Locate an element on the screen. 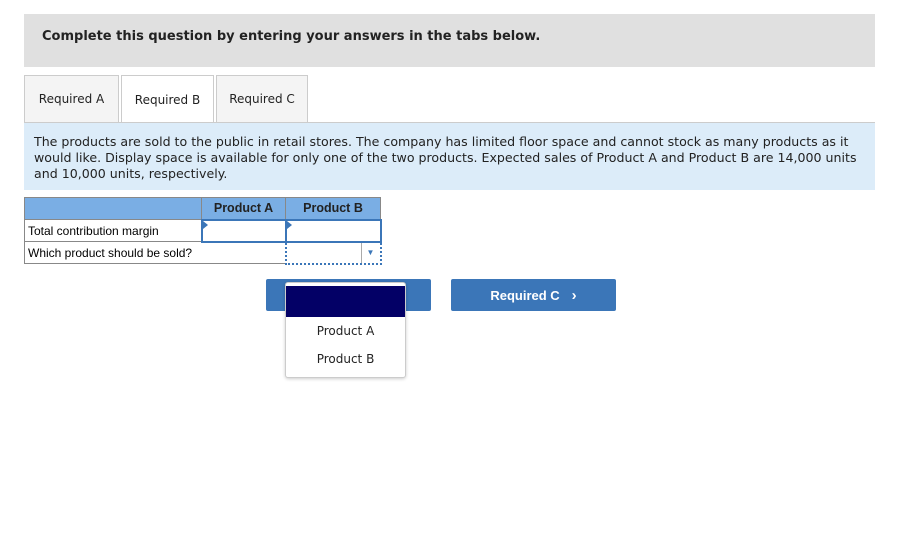 This screenshot has width=923, height=542. dropdown-option-blank is located at coordinates (345, 301).